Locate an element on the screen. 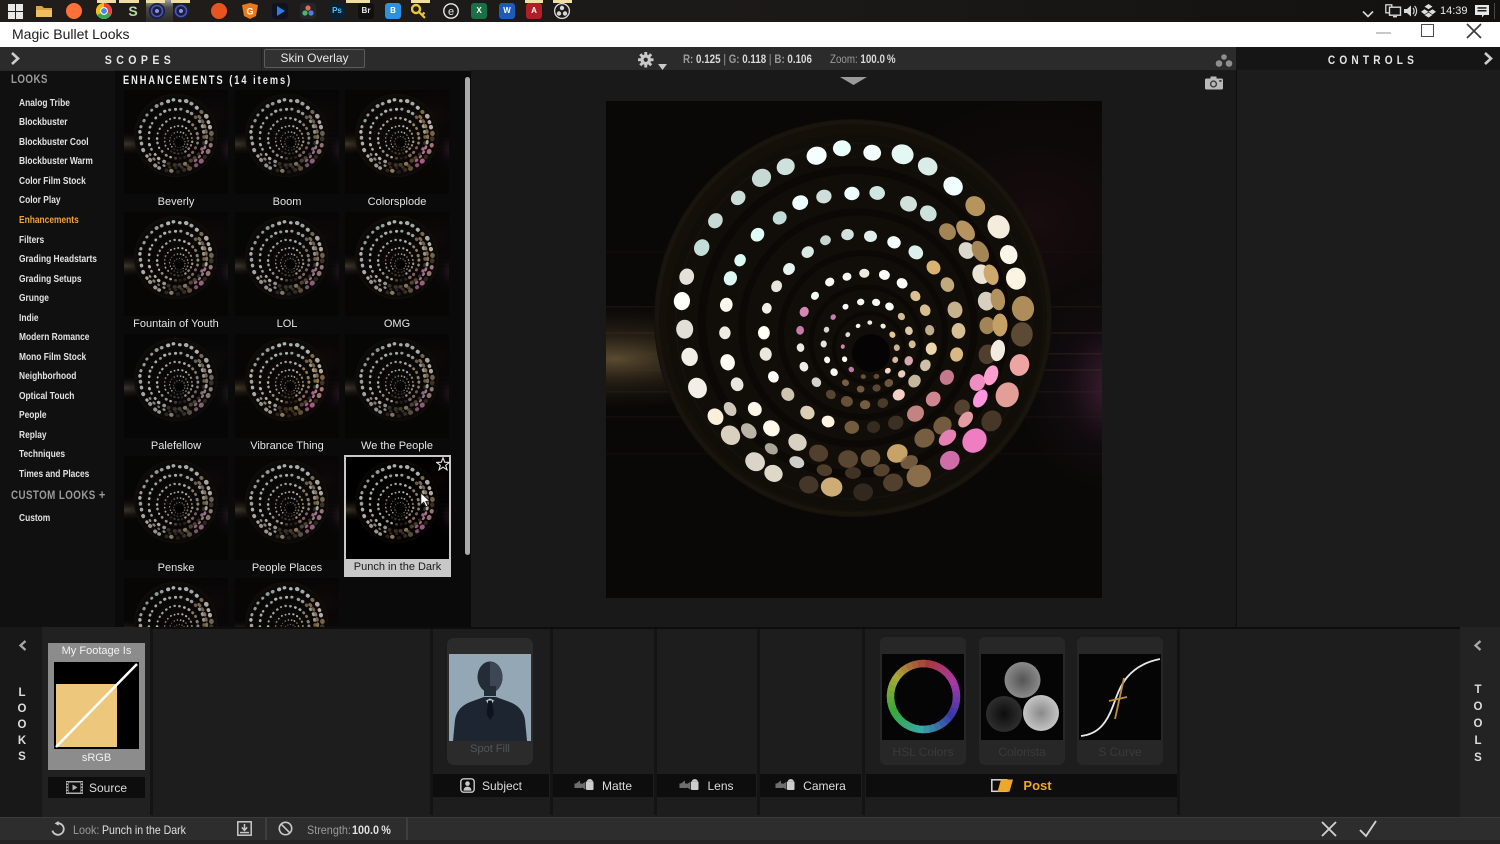 Image resolution: width=1500 pixels, height=844 pixels. svg-text: e is located at coordinates (451, 12).